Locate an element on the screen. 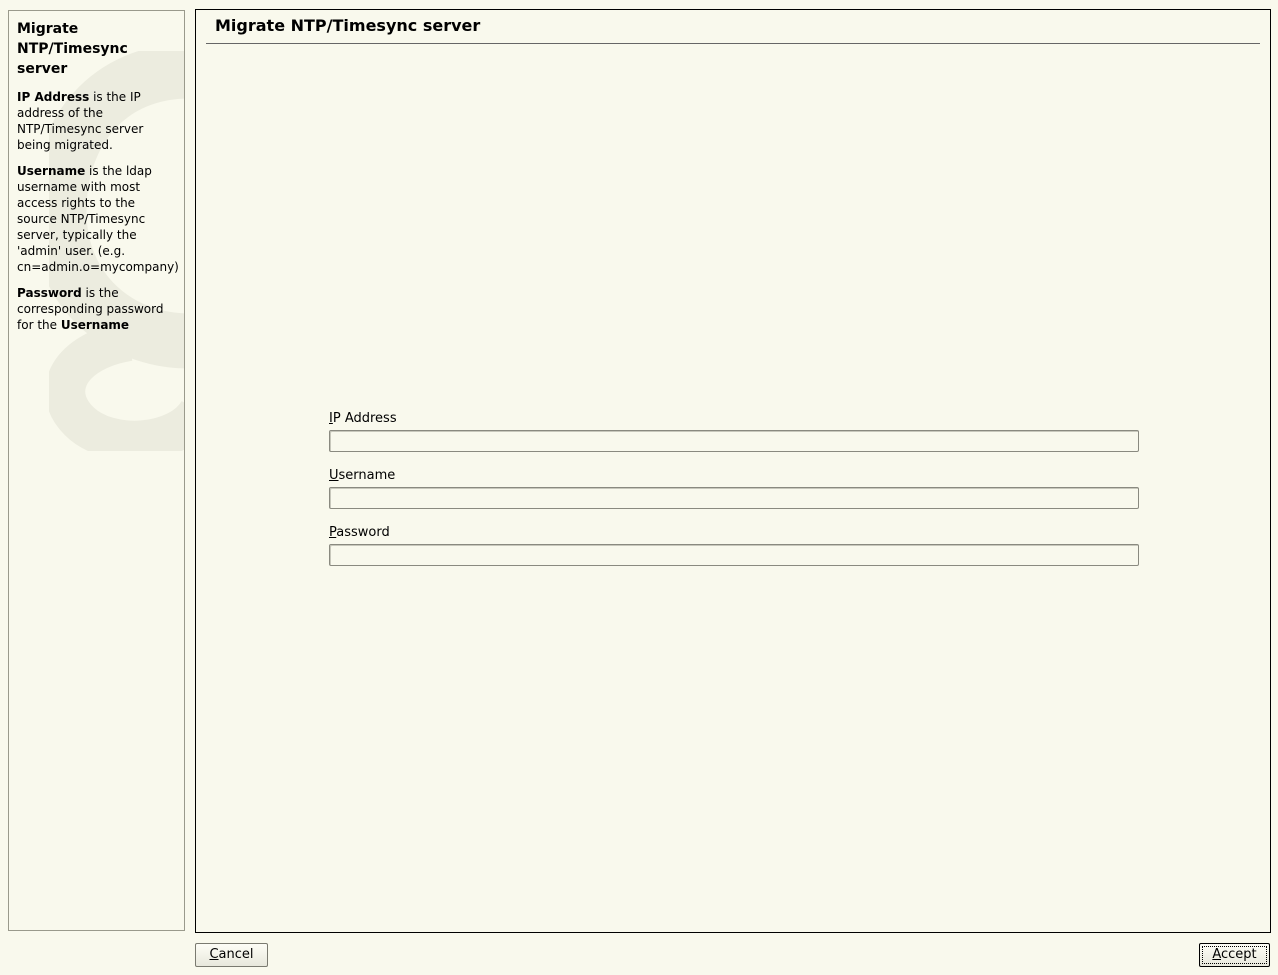 The width and height of the screenshot is (1278, 975). username-label: Username is located at coordinates (362, 475).